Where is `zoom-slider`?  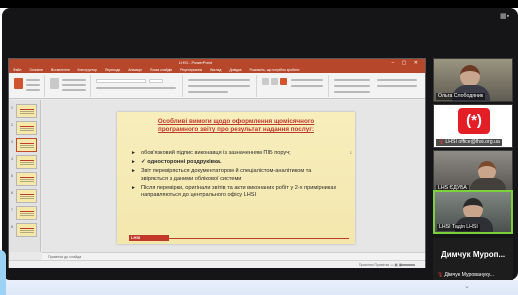 zoom-slider is located at coordinates (408, 265).